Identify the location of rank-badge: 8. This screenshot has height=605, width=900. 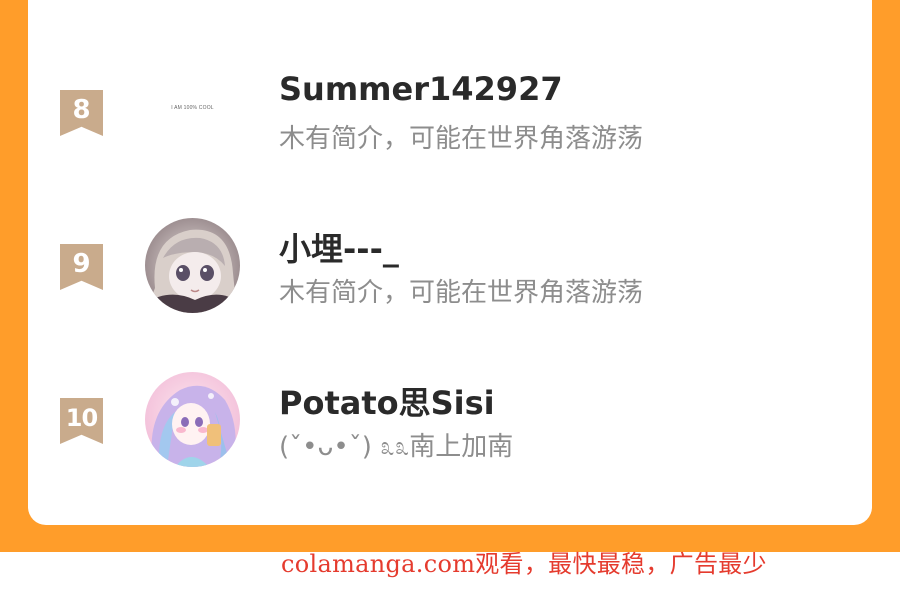
(81, 113).